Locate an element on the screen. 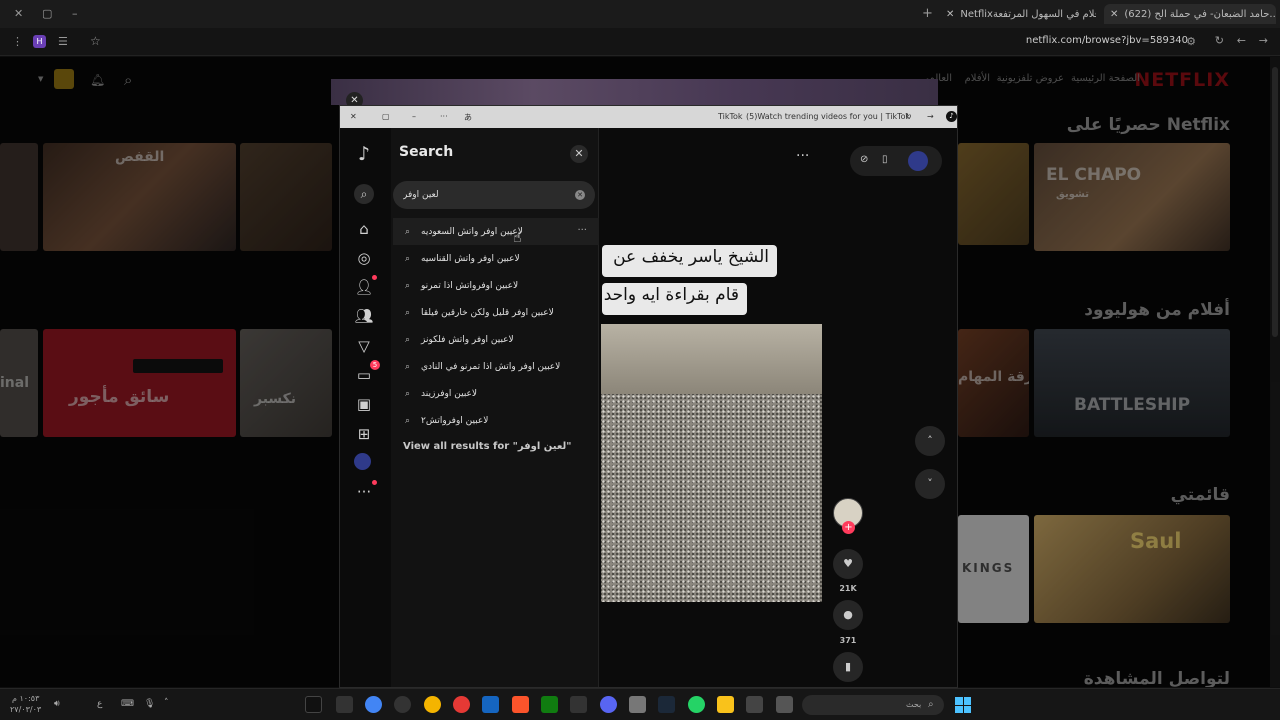  comment-icon: ● is located at coordinates (848, 615).